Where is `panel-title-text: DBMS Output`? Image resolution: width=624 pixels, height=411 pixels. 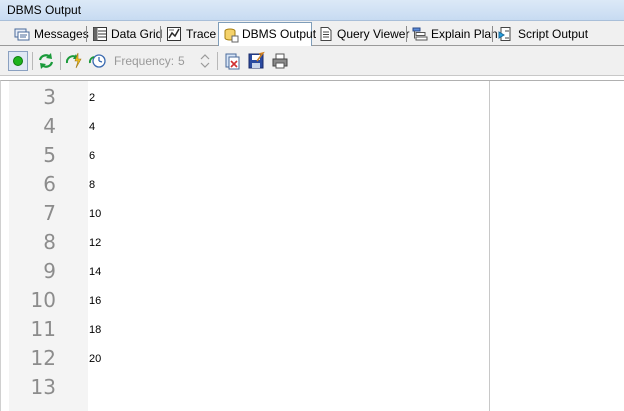 panel-title-text: DBMS Output is located at coordinates (44, 10).